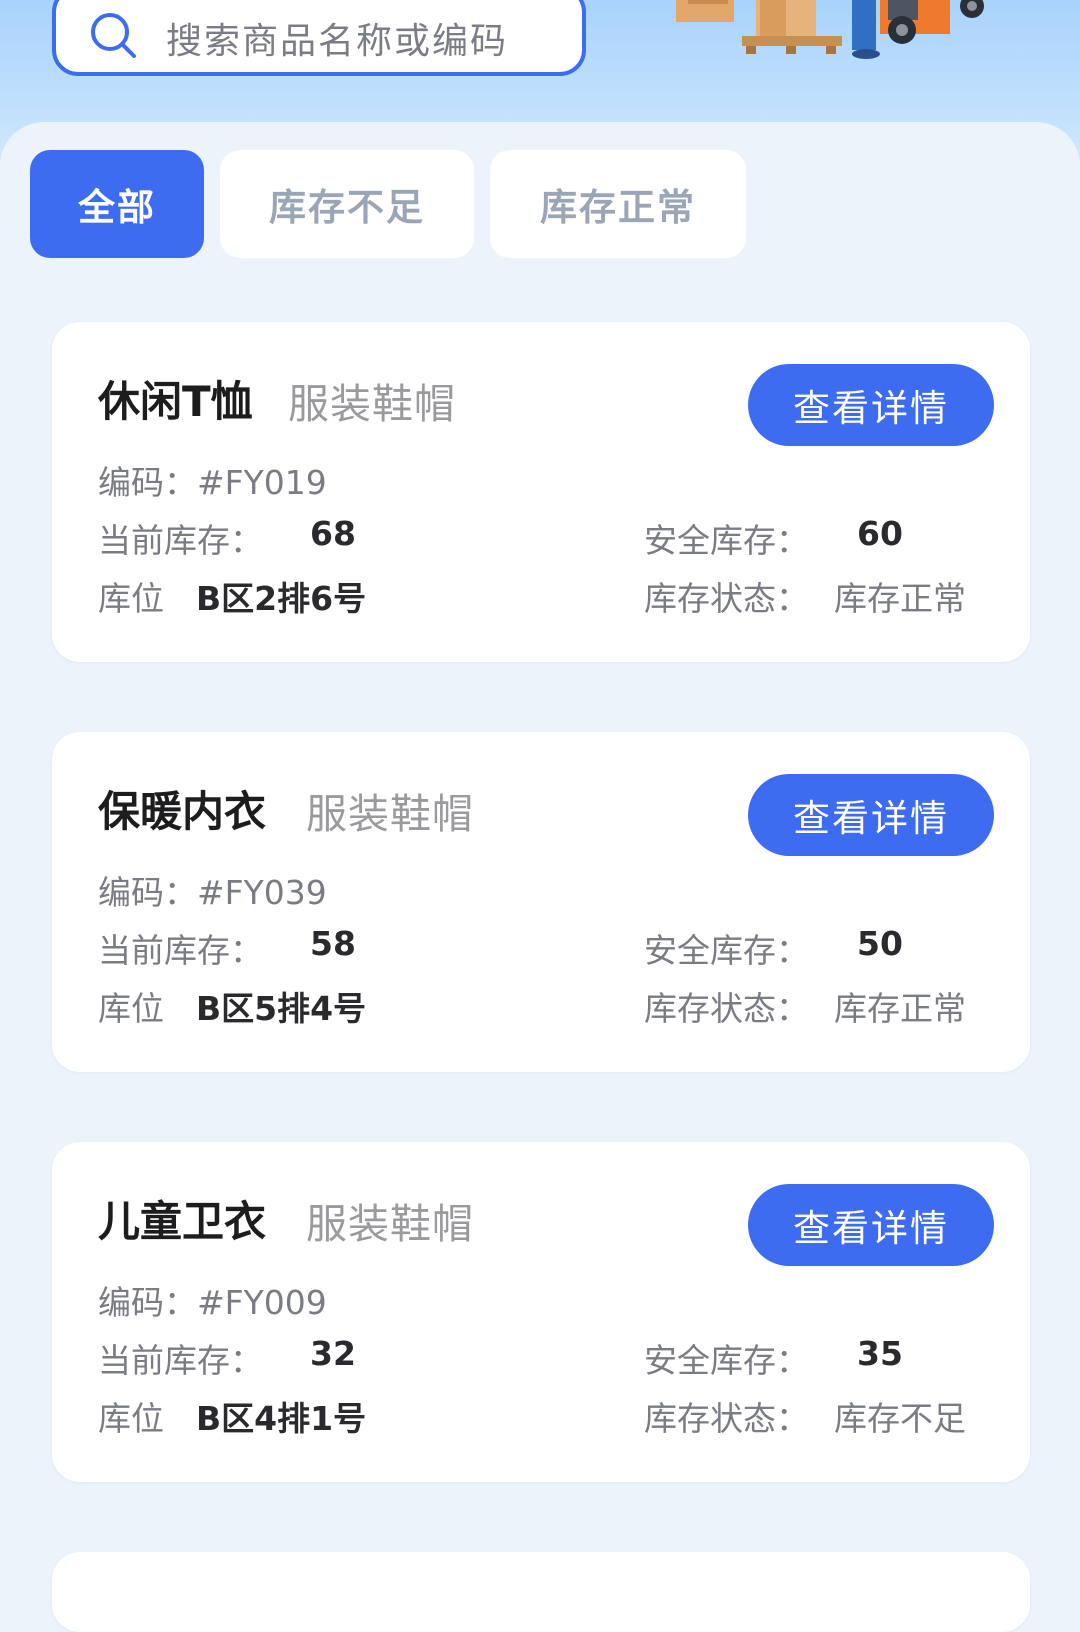  I want to click on safety-stock-value: 60, so click(880, 533).